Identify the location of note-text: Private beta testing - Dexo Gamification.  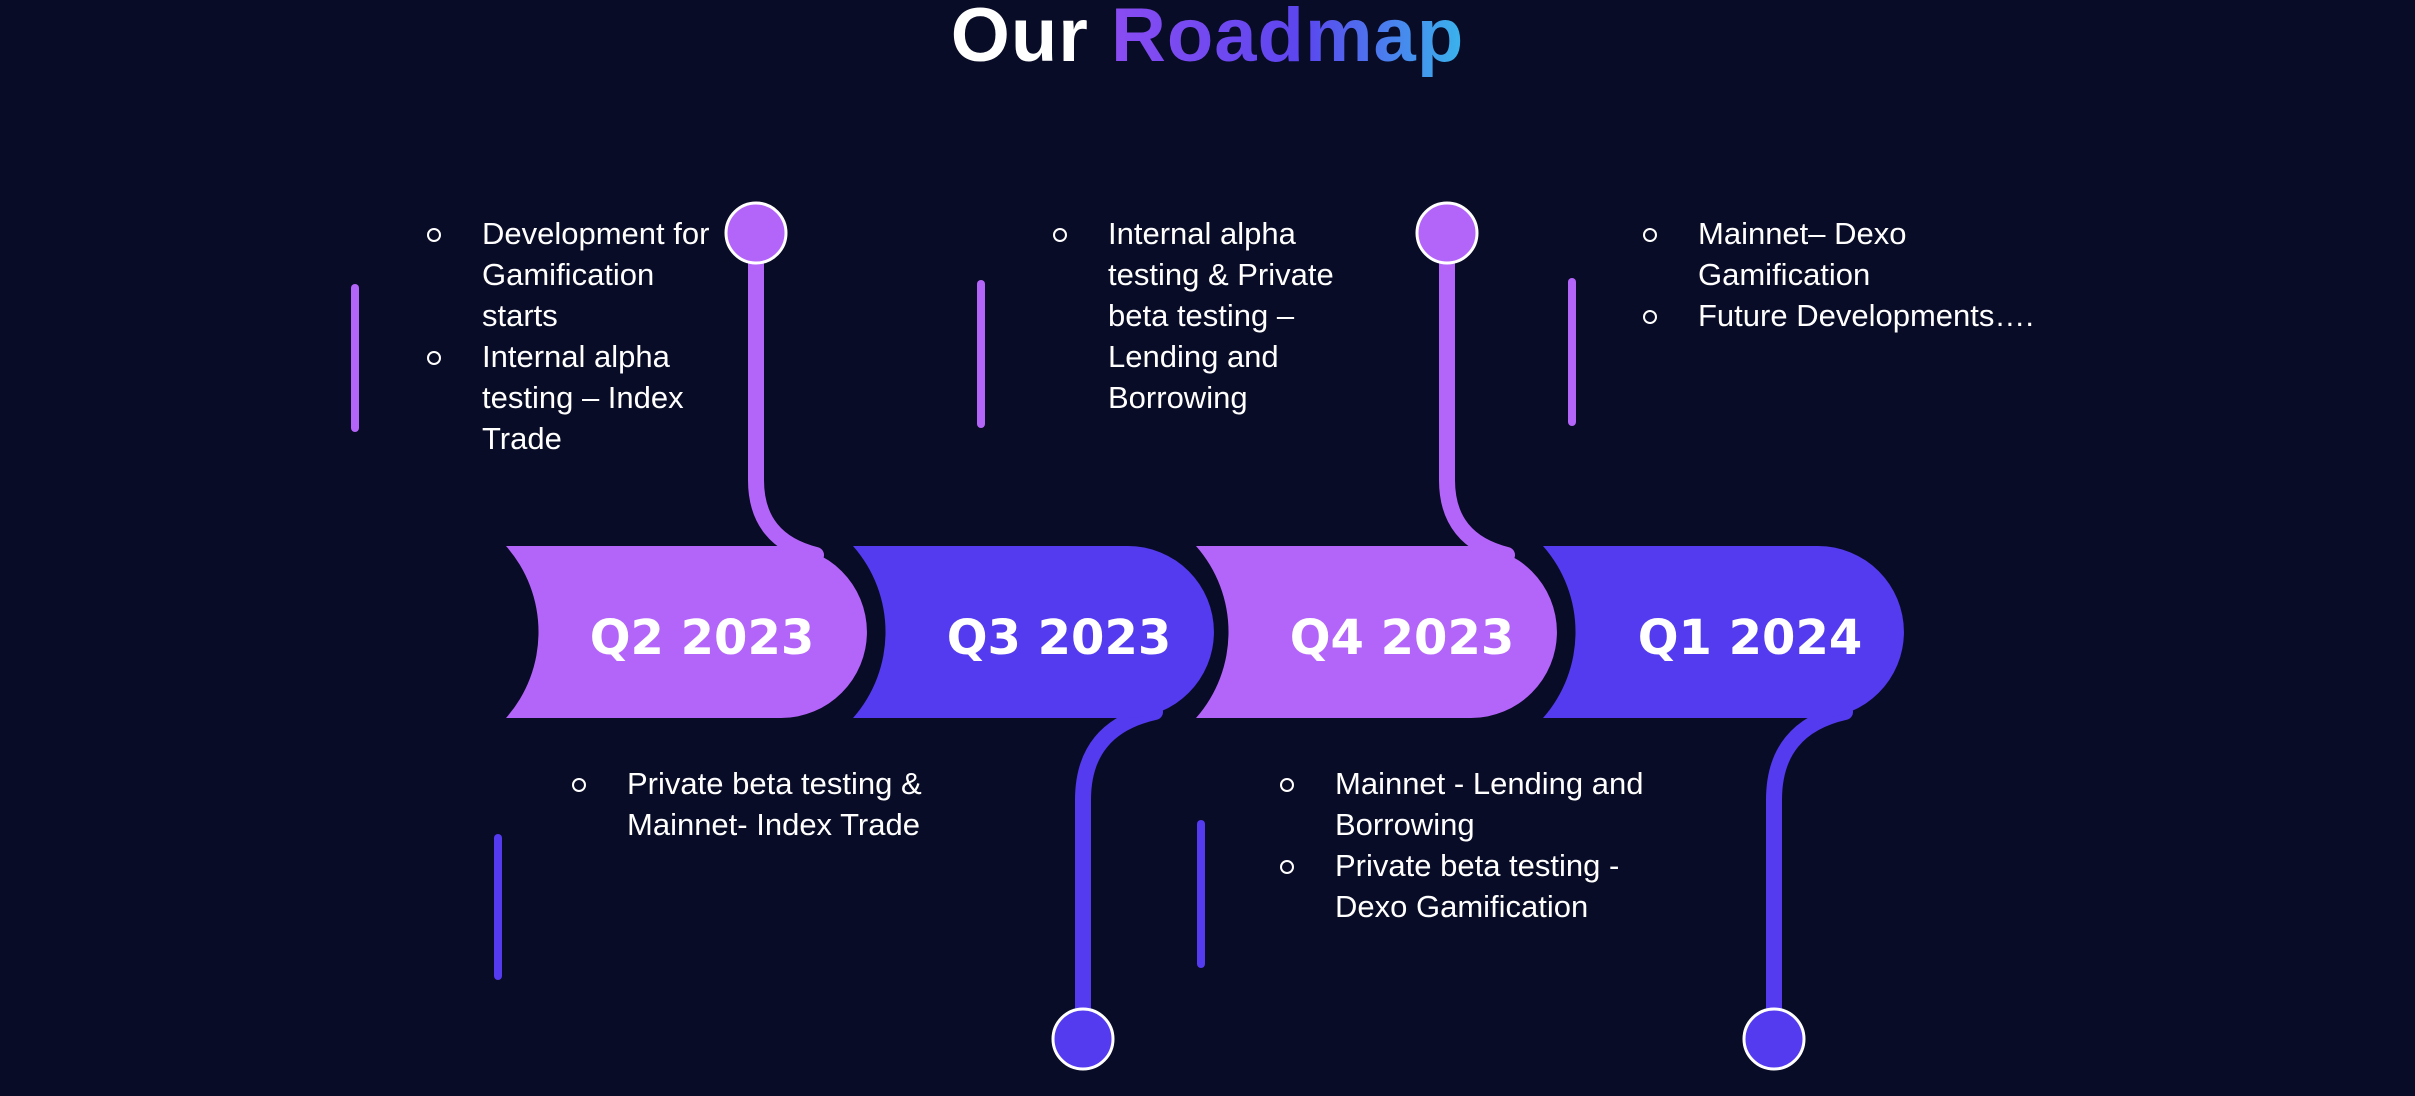
(1477, 886).